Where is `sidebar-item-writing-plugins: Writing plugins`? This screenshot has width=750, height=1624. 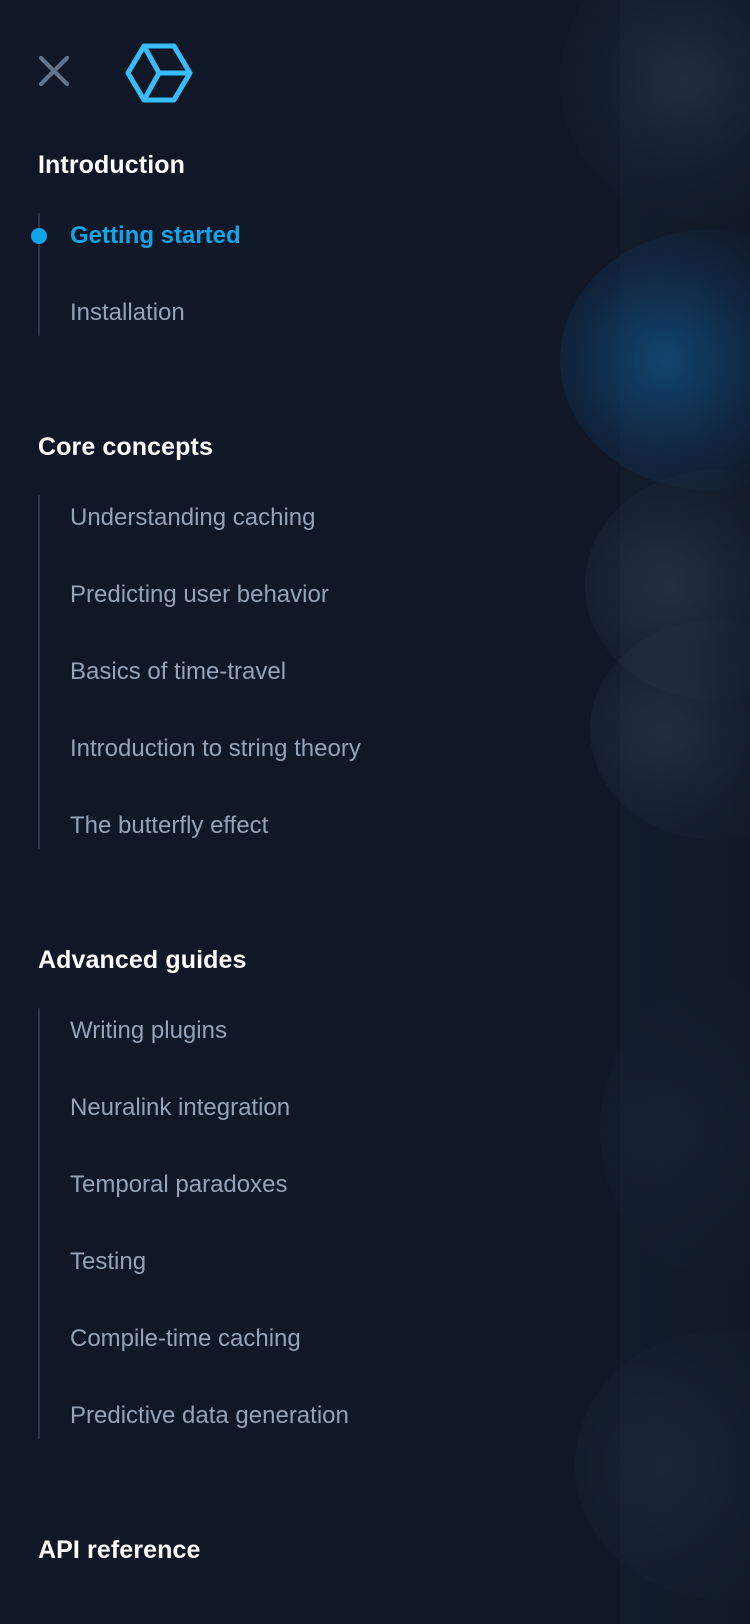 sidebar-item-writing-plugins: Writing plugins is located at coordinates (375, 1031).